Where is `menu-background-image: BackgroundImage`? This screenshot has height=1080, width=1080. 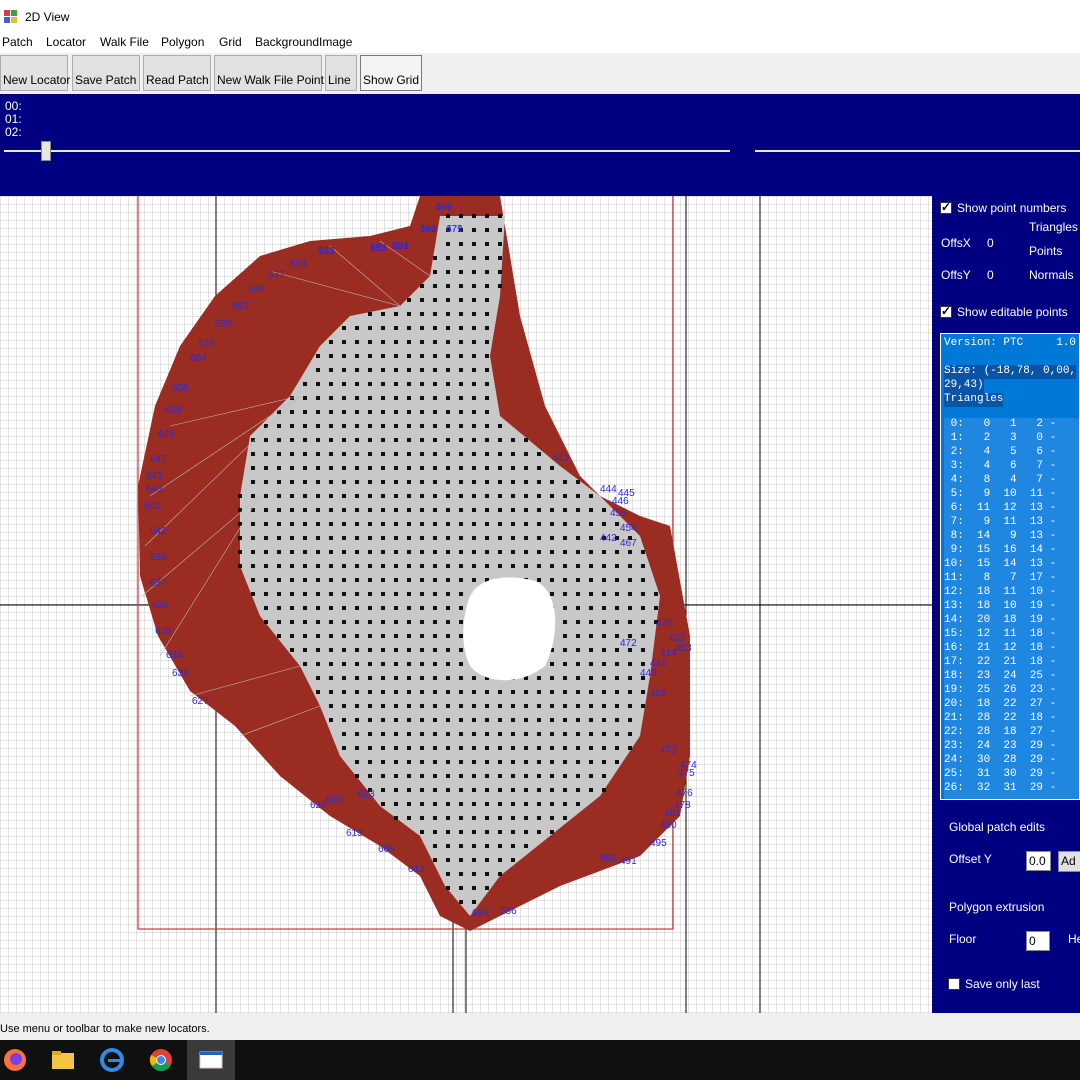 menu-background-image: BackgroundImage is located at coordinates (303, 42).